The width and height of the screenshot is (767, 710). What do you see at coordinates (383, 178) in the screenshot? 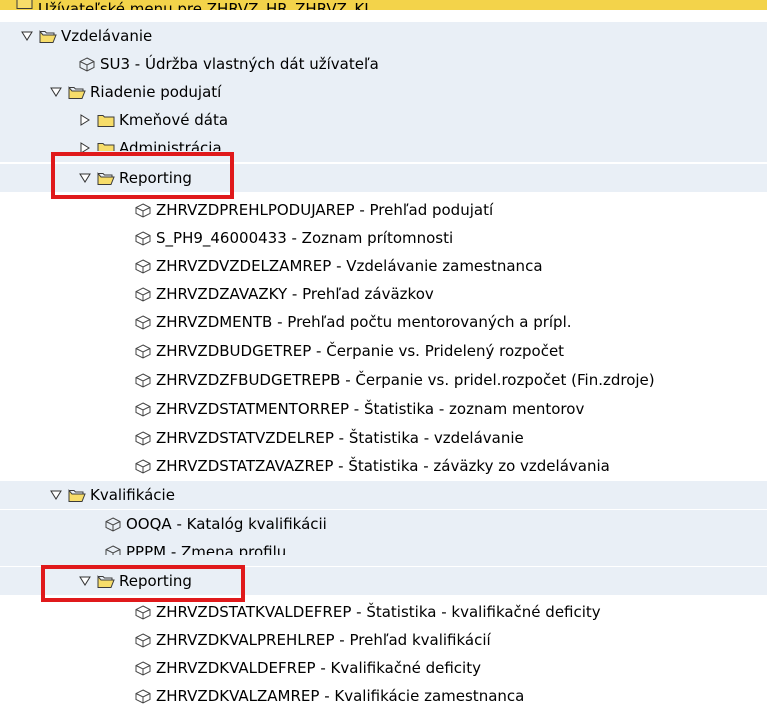
I see `tree-node-reporting-podujatia: Reporting` at bounding box center [383, 178].